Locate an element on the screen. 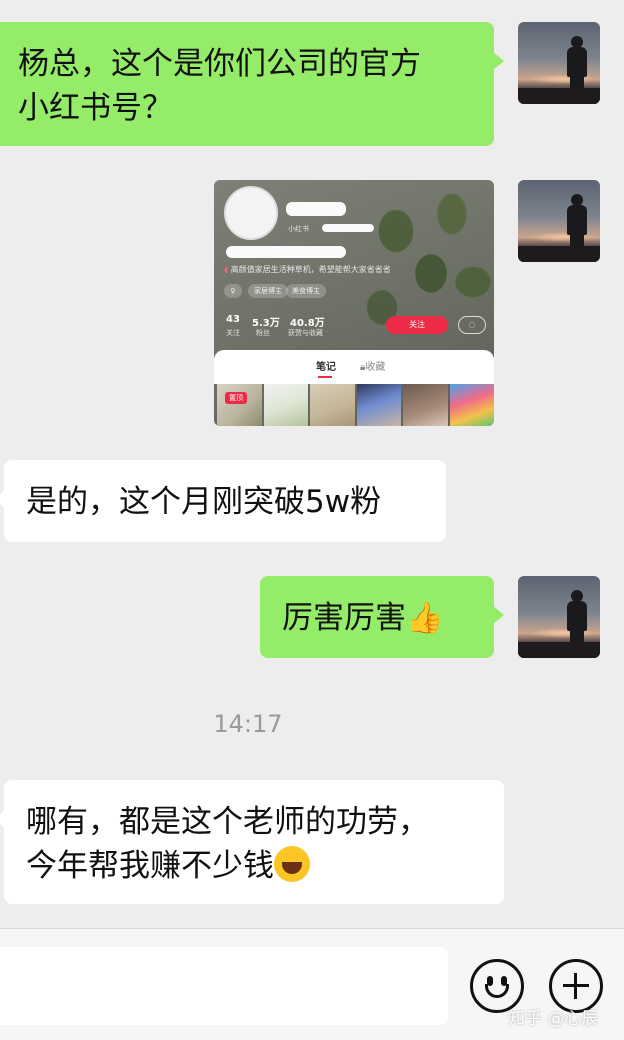 This screenshot has width=624, height=1040. message-bubble-incoming: 哪有，都是这个老师的功劳， 今年帮我赚不少钱 is located at coordinates (252, 842).